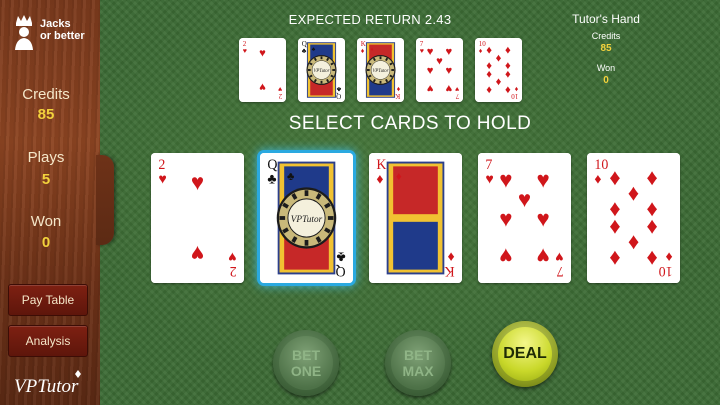  What do you see at coordinates (306, 371) in the screenshot?
I see `bet-one-label-line2: ONE` at bounding box center [306, 371].